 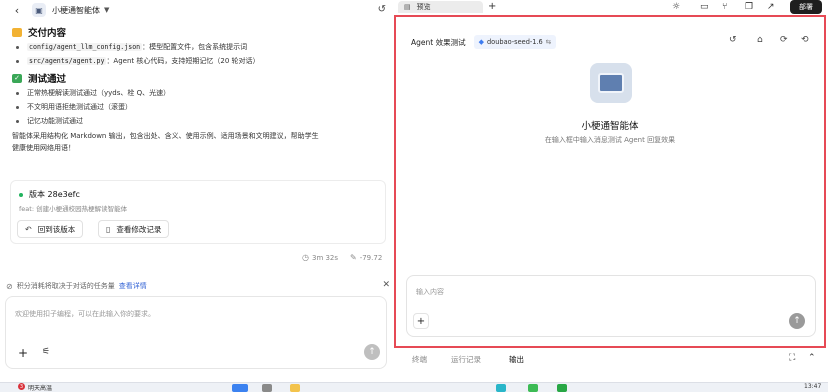 I want to click on section-title: 交付内容, so click(x=47, y=33).